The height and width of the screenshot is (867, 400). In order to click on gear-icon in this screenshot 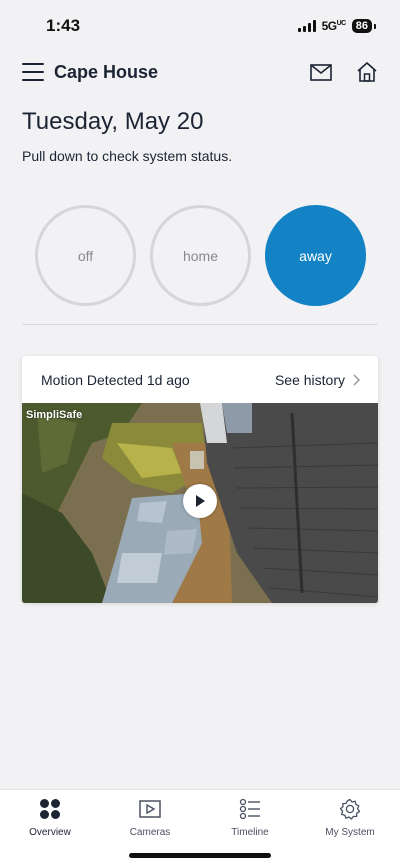, I will do `click(350, 809)`.